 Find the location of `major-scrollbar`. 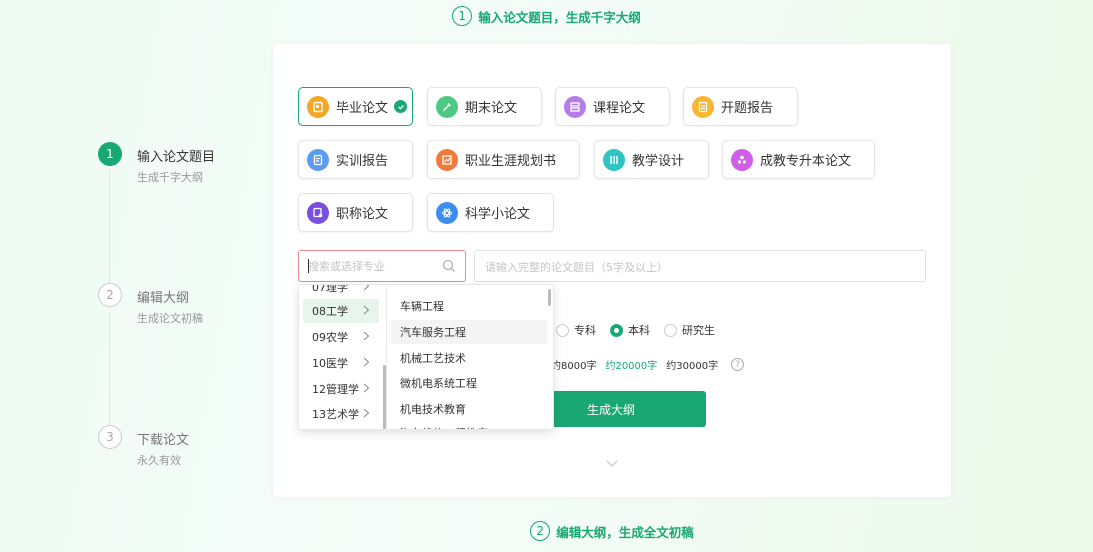

major-scrollbar is located at coordinates (549, 297).